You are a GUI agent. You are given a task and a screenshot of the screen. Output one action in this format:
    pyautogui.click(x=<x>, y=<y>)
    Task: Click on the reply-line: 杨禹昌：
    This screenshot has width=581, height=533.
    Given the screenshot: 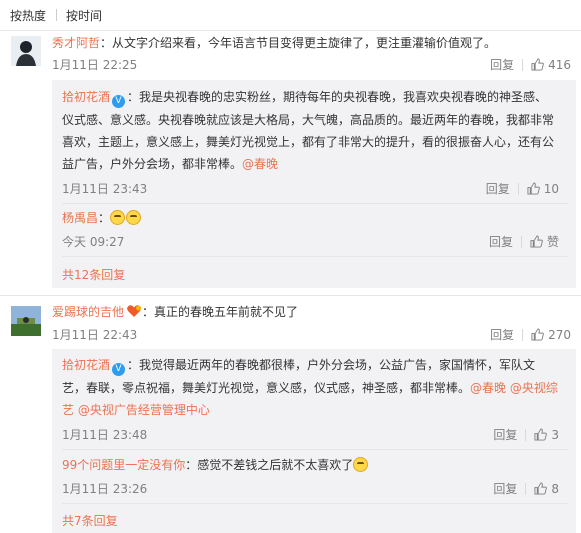 What is the action you would take?
    pyautogui.click(x=102, y=218)
    